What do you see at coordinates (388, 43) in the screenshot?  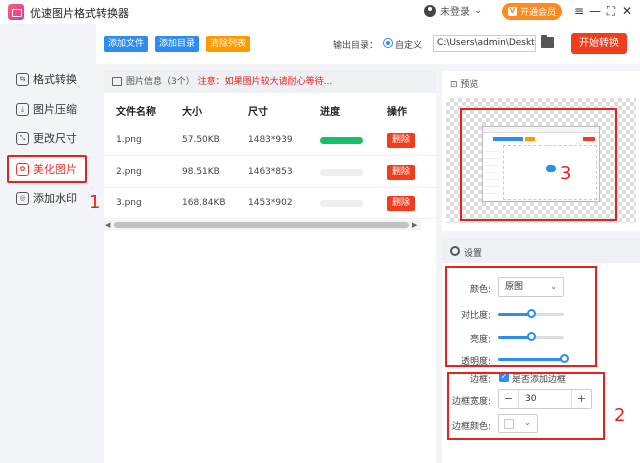 I see `custom-dir-radio` at bounding box center [388, 43].